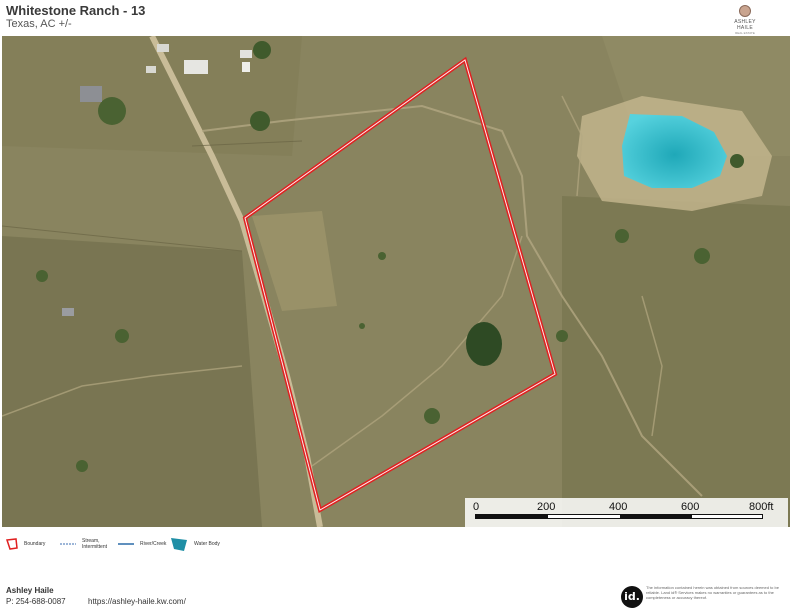 Image resolution: width=792 pixels, height=612 pixels. I want to click on legend-label-river: River/Creek, so click(153, 544).